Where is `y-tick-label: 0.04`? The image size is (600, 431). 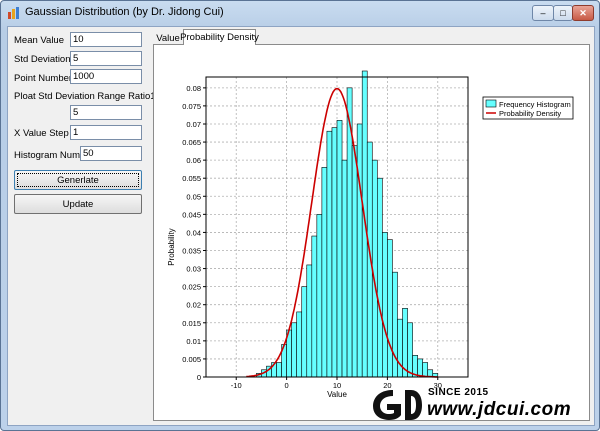 y-tick-label: 0.04 is located at coordinates (193, 232).